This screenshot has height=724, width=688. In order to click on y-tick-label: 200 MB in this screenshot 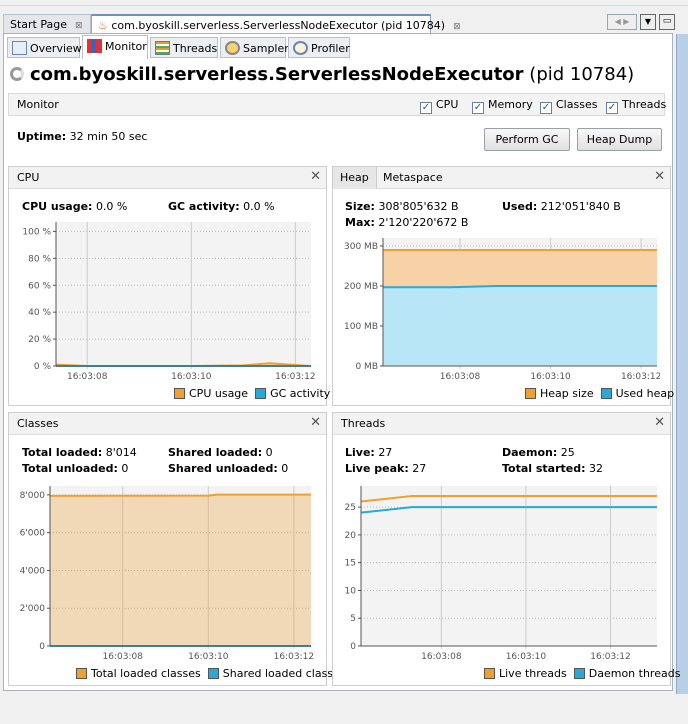, I will do `click(361, 287)`.